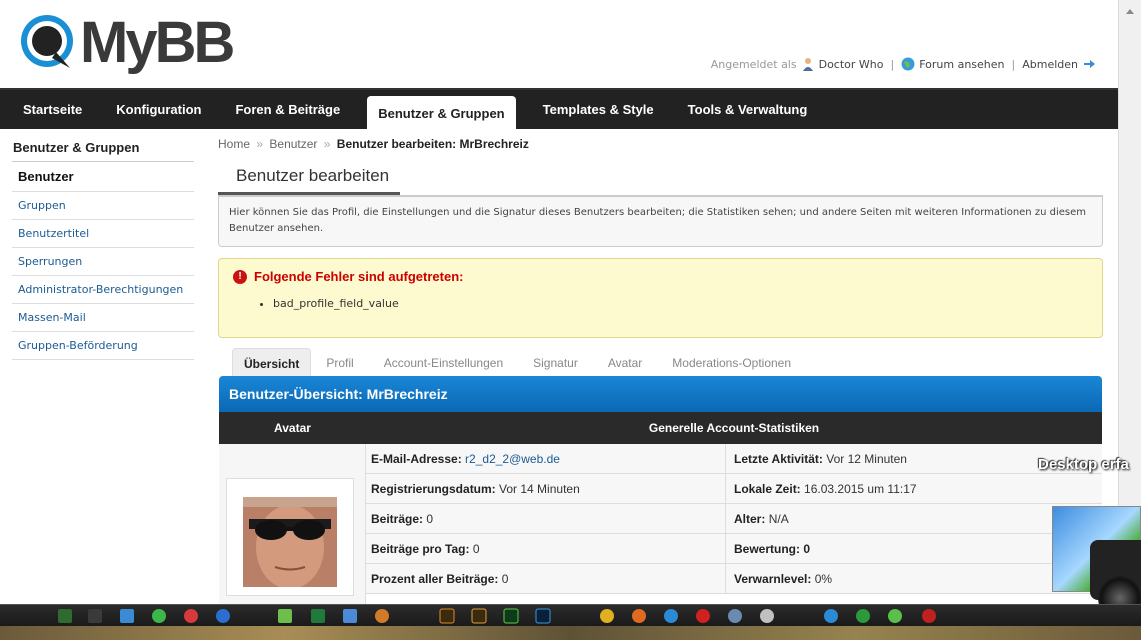 This screenshot has height=640, width=1141. What do you see at coordinates (555, 362) in the screenshot?
I see `subtab-signatur: Signatur` at bounding box center [555, 362].